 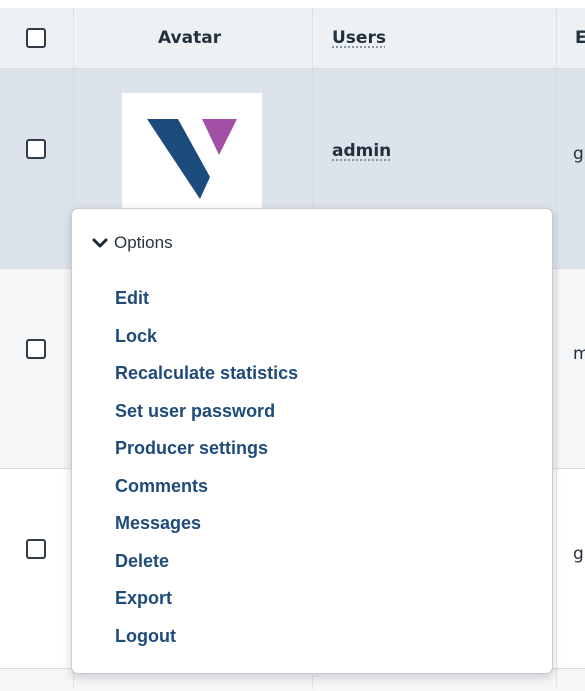 I want to click on avatar, so click(x=192, y=153).